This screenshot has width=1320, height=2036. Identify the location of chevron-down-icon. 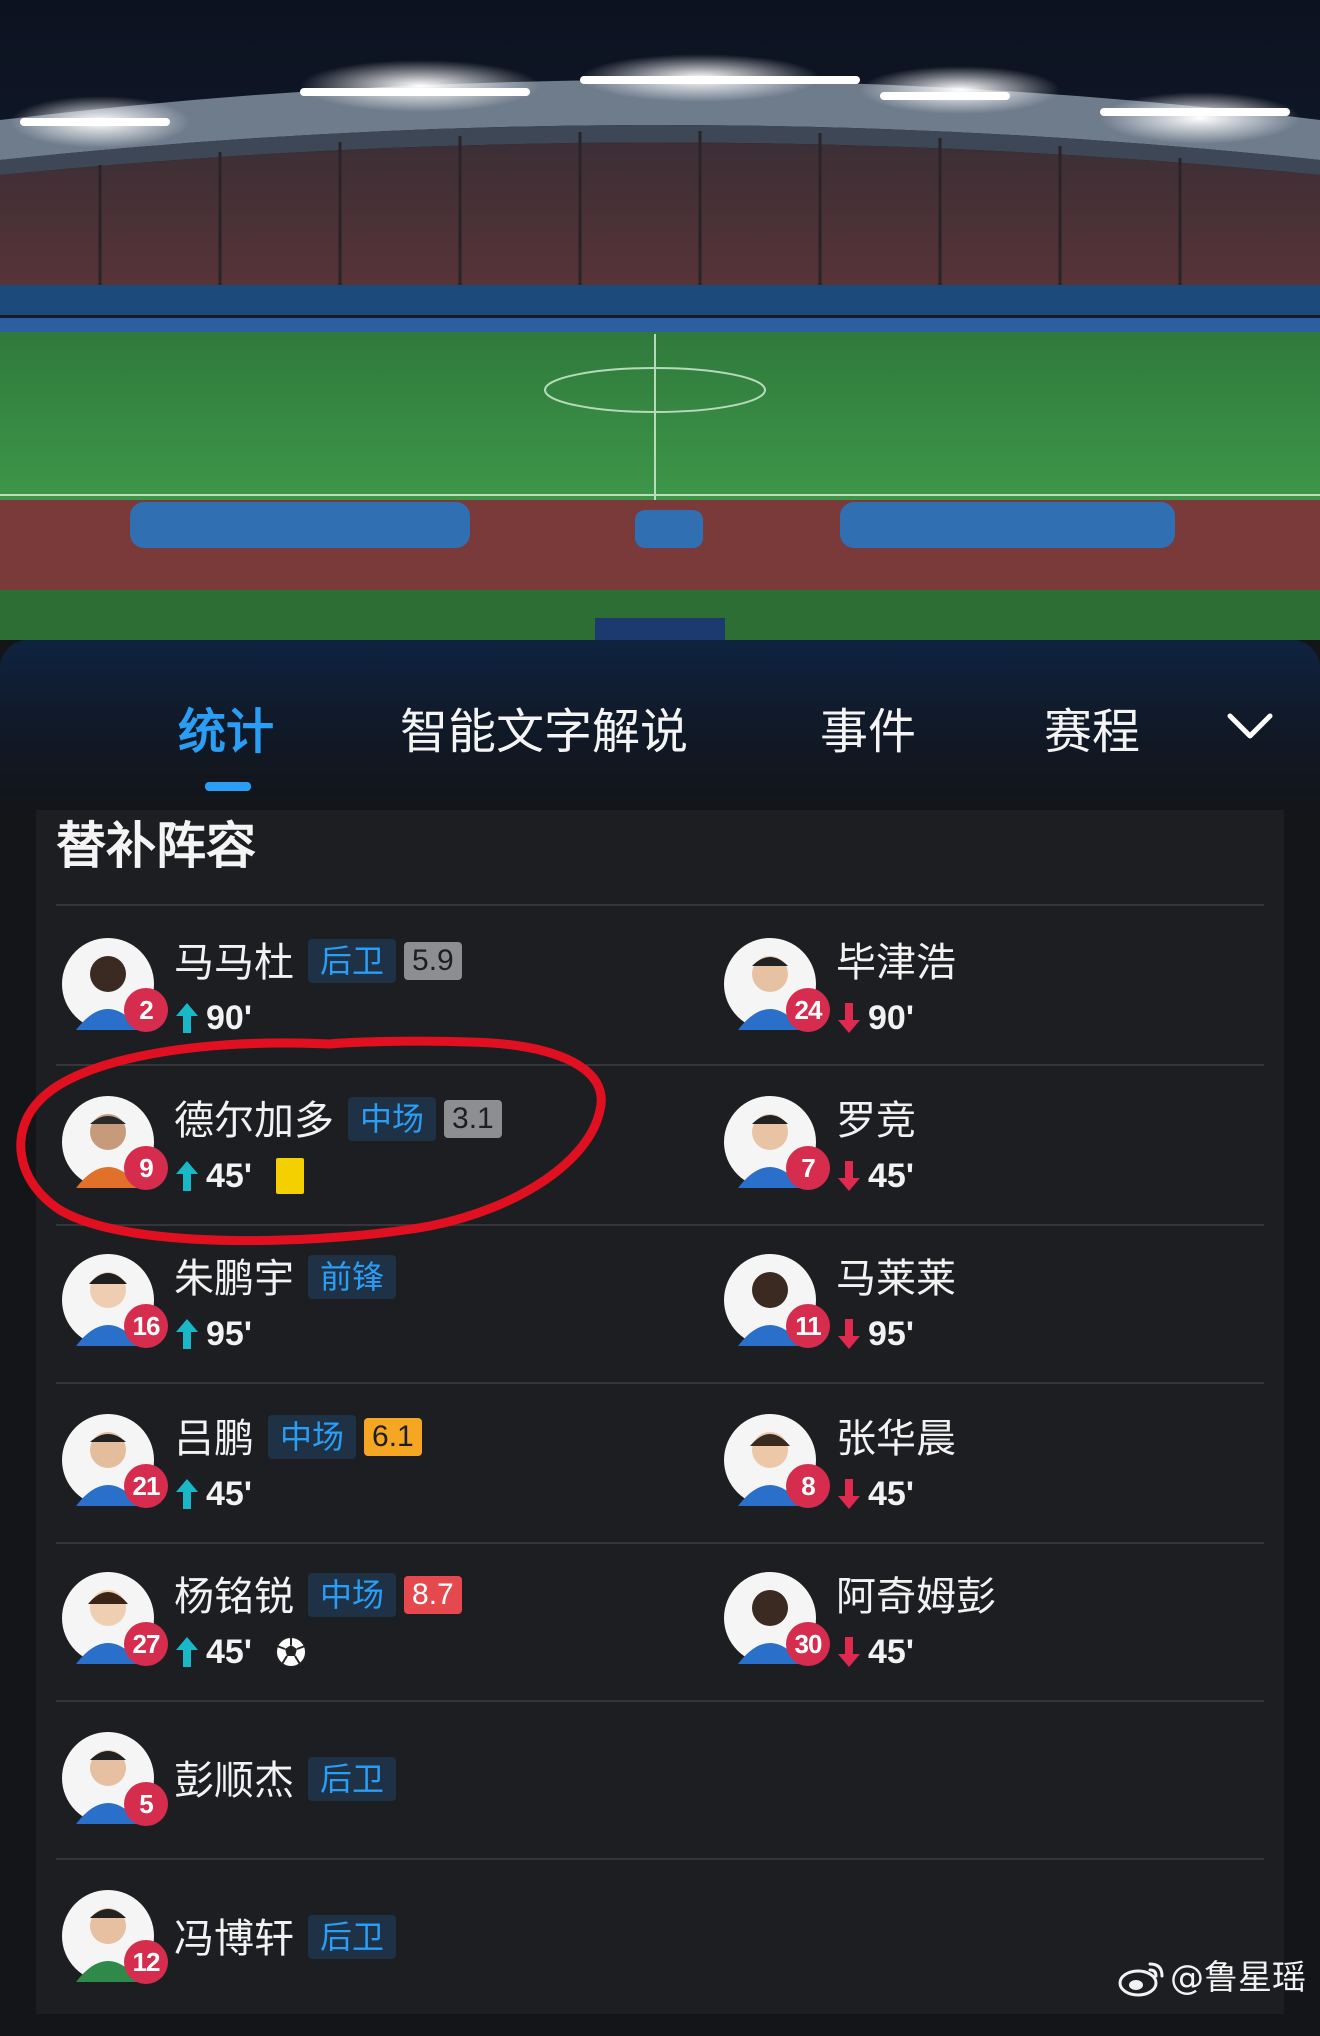
(1250, 726).